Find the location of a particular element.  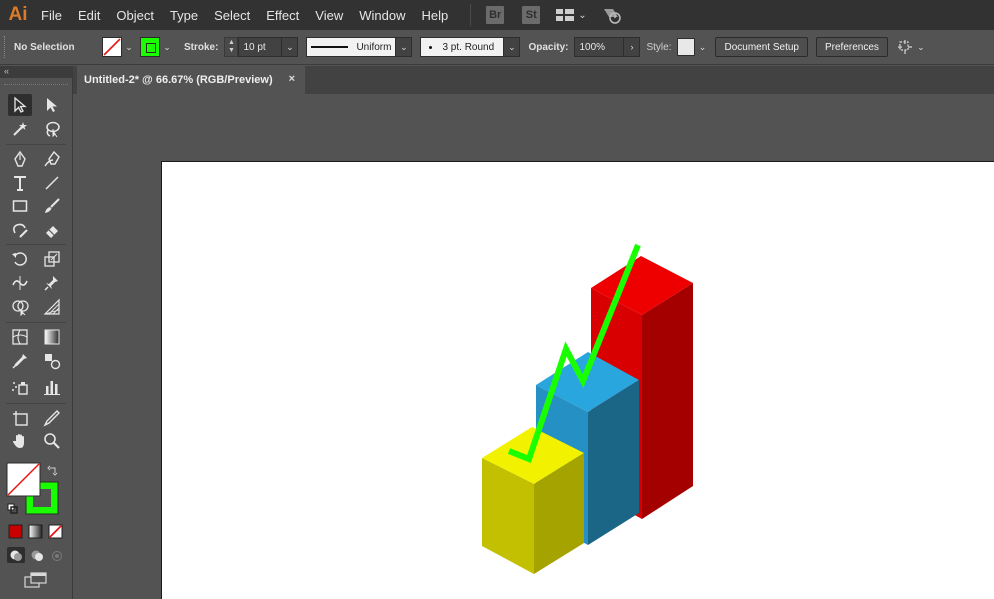

arrange-icon is located at coordinates (905, 47).